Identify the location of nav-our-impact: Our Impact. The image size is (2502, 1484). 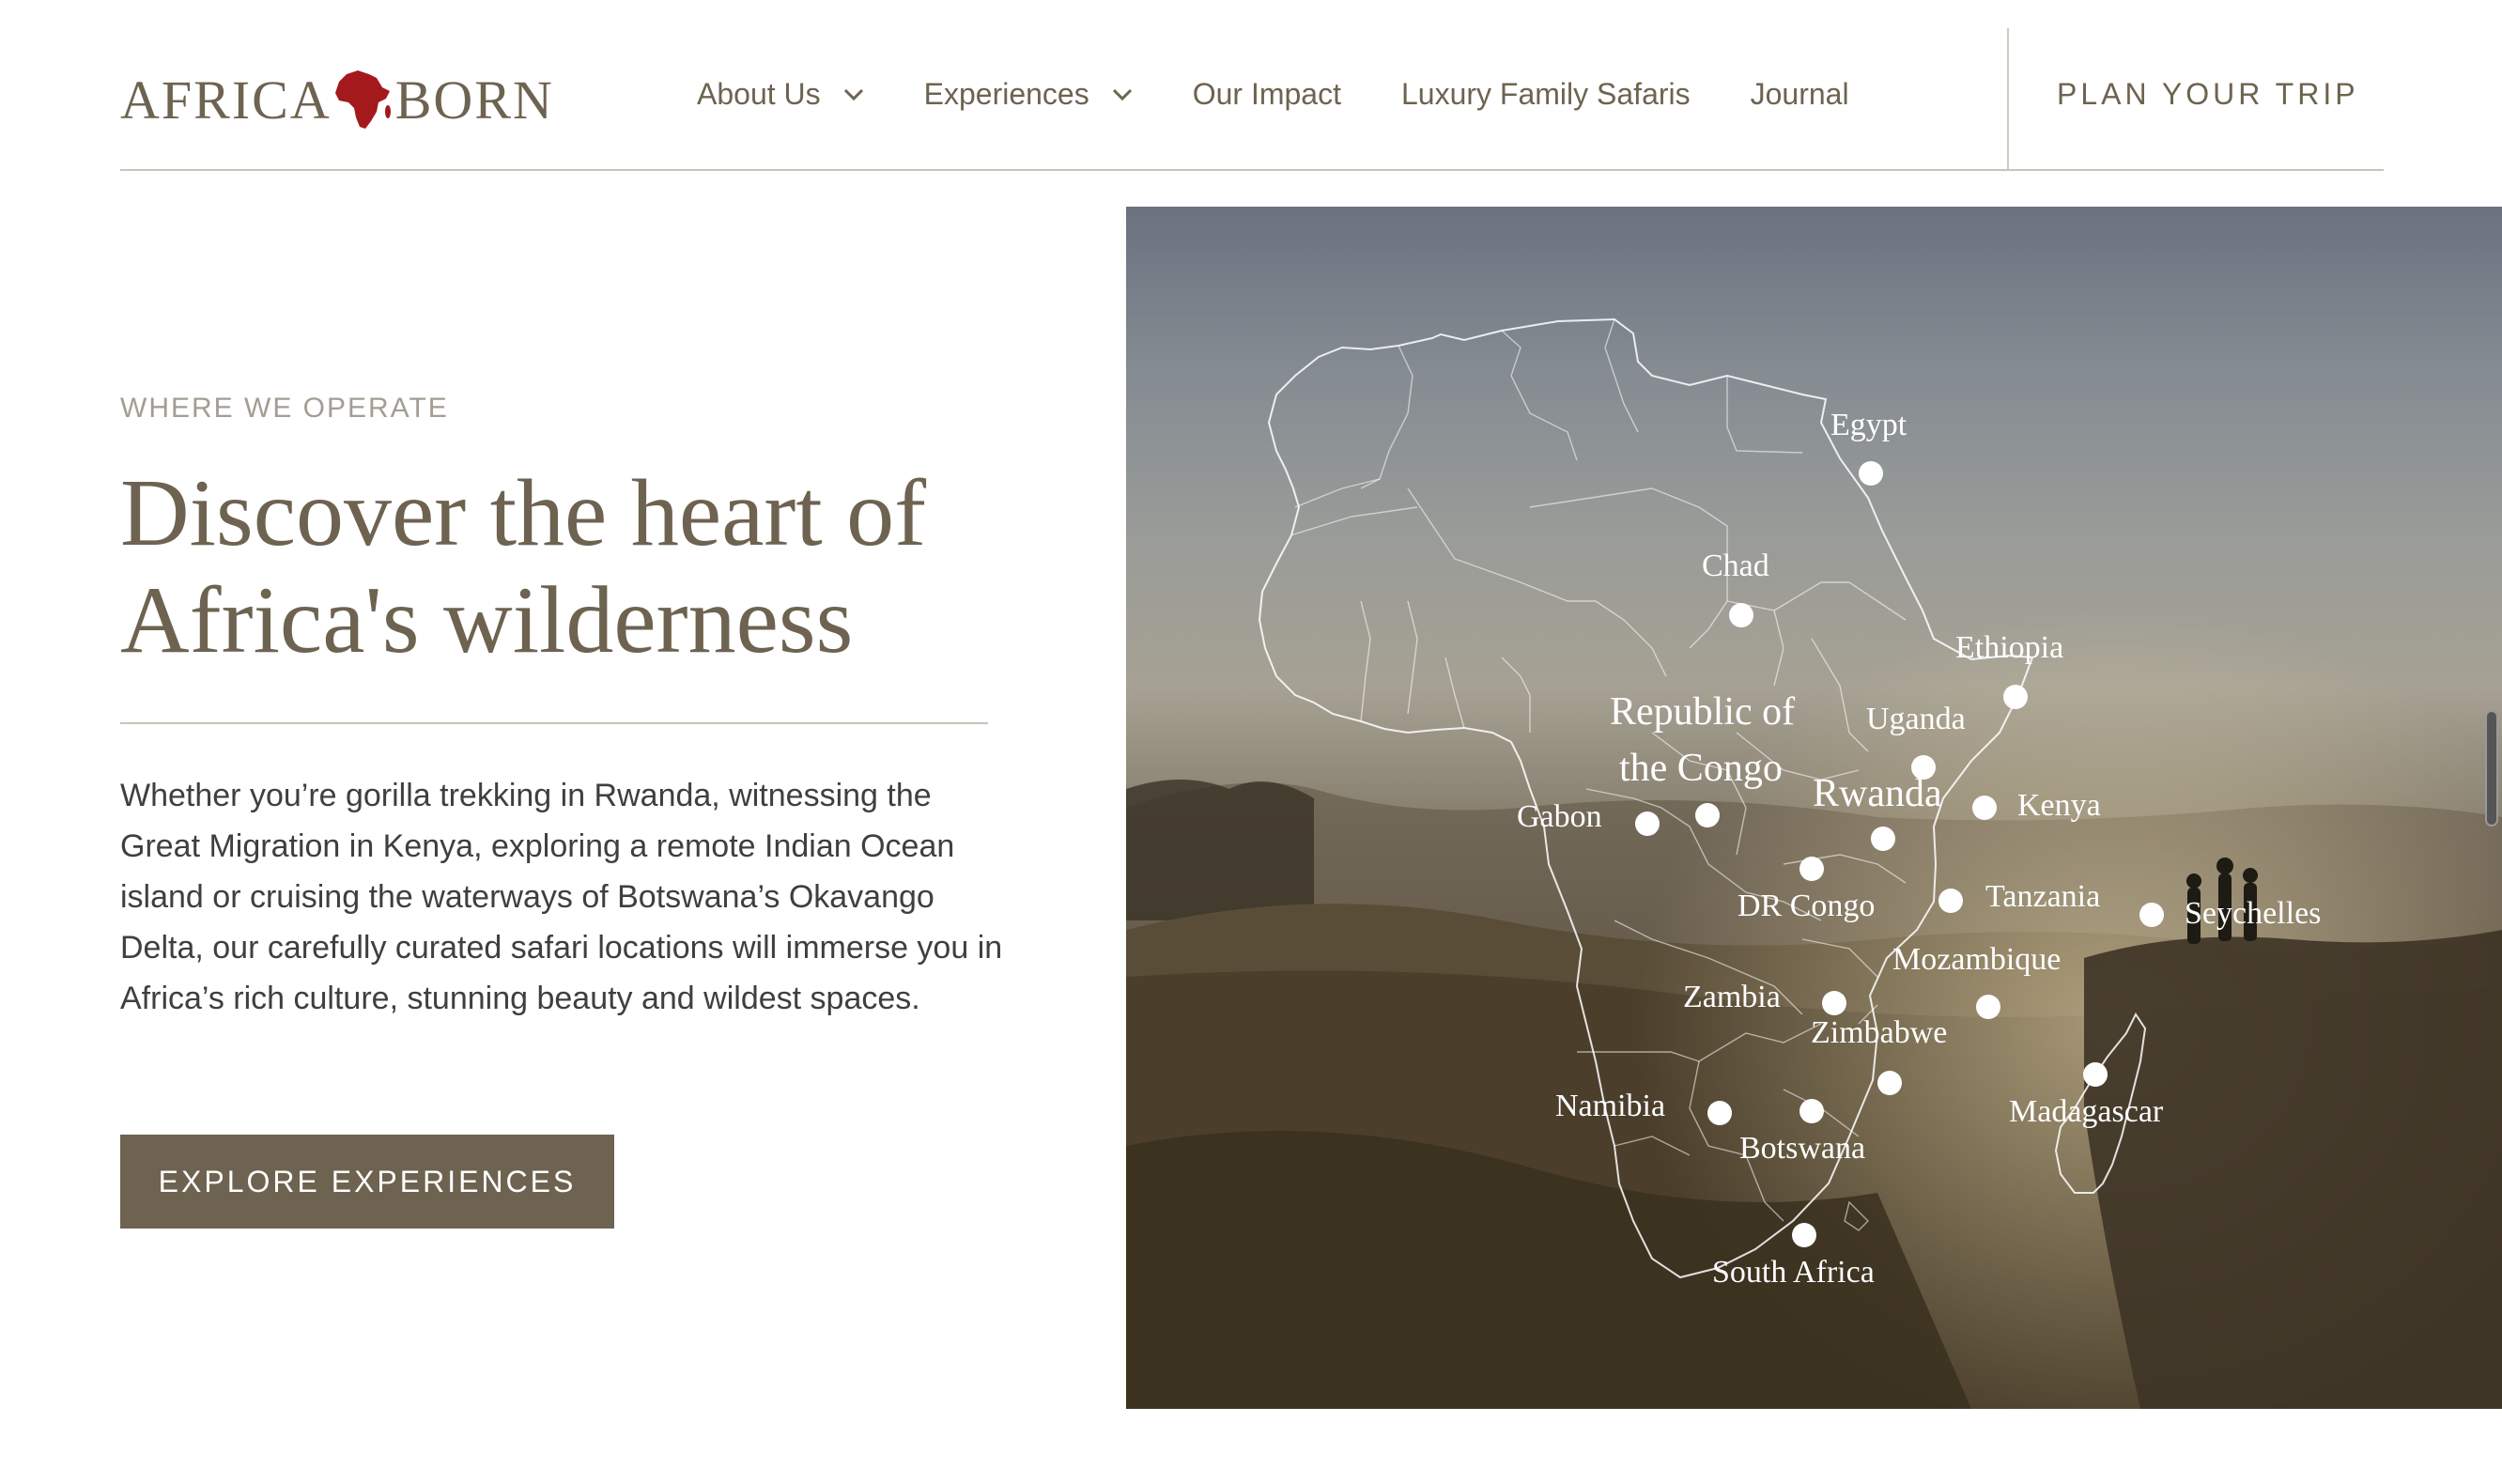
(1267, 94).